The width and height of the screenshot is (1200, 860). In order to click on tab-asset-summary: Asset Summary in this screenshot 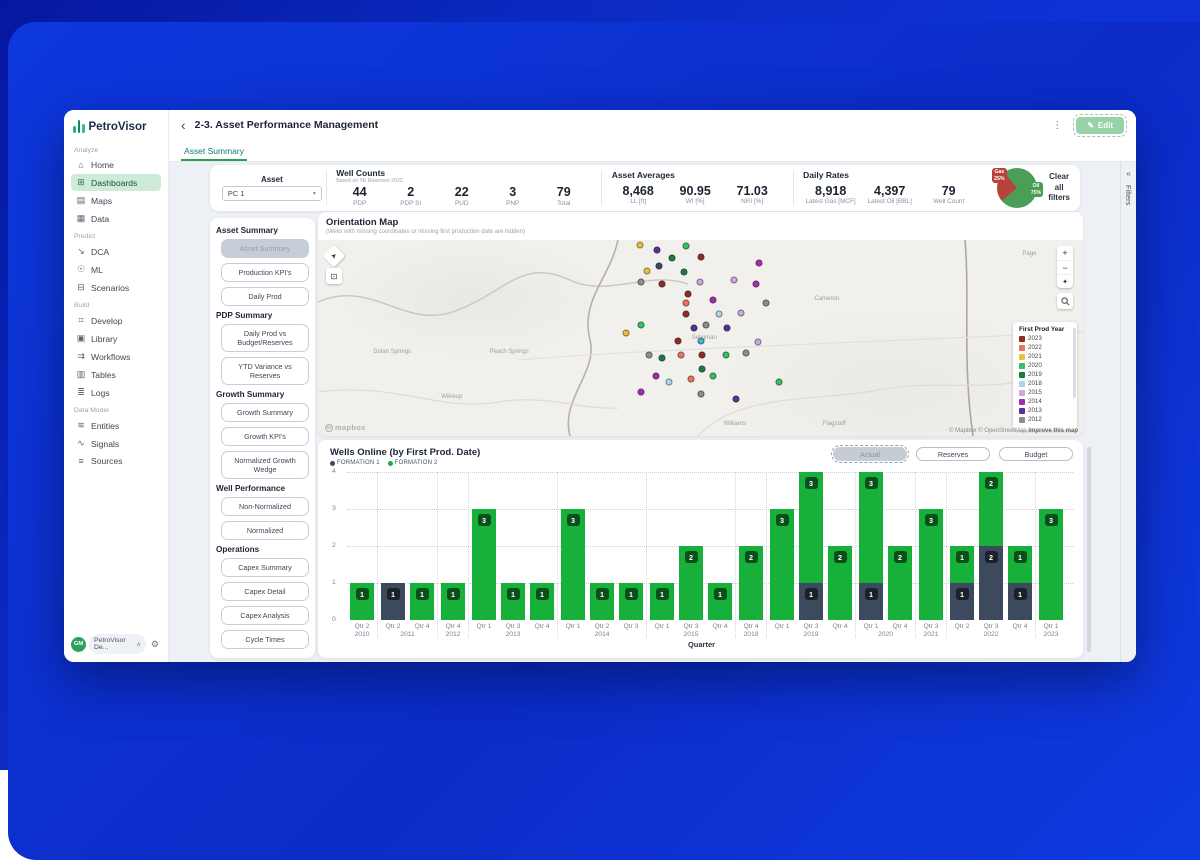, I will do `click(214, 151)`.